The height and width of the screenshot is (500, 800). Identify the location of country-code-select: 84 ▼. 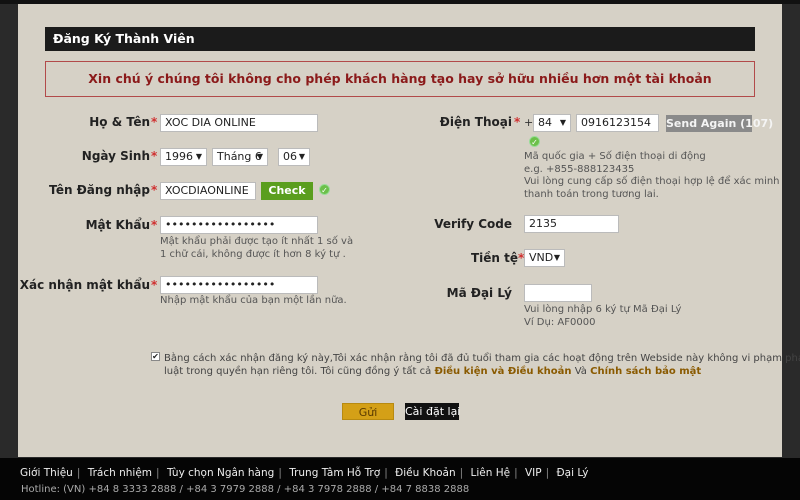
(552, 123).